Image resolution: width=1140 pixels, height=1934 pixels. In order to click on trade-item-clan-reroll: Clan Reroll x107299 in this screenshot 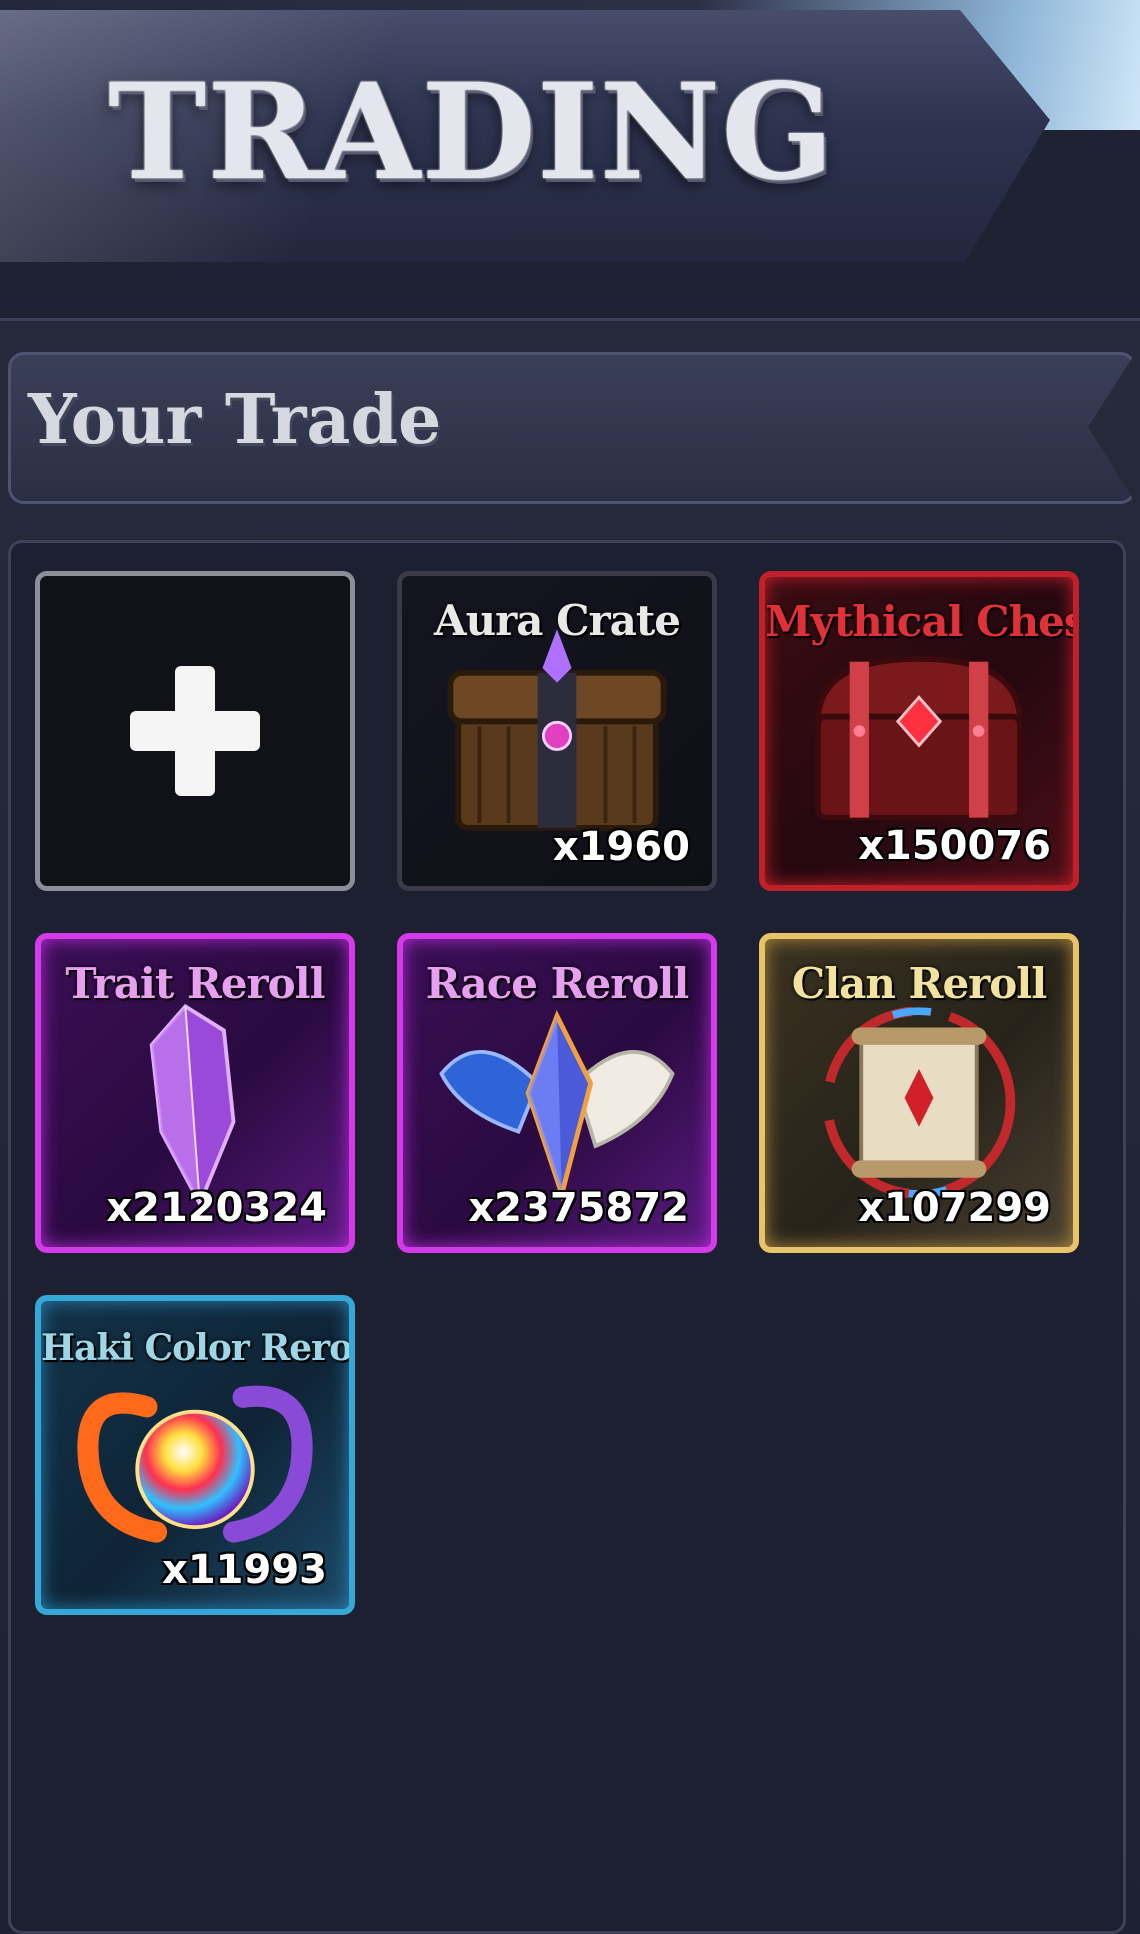, I will do `click(919, 1093)`.